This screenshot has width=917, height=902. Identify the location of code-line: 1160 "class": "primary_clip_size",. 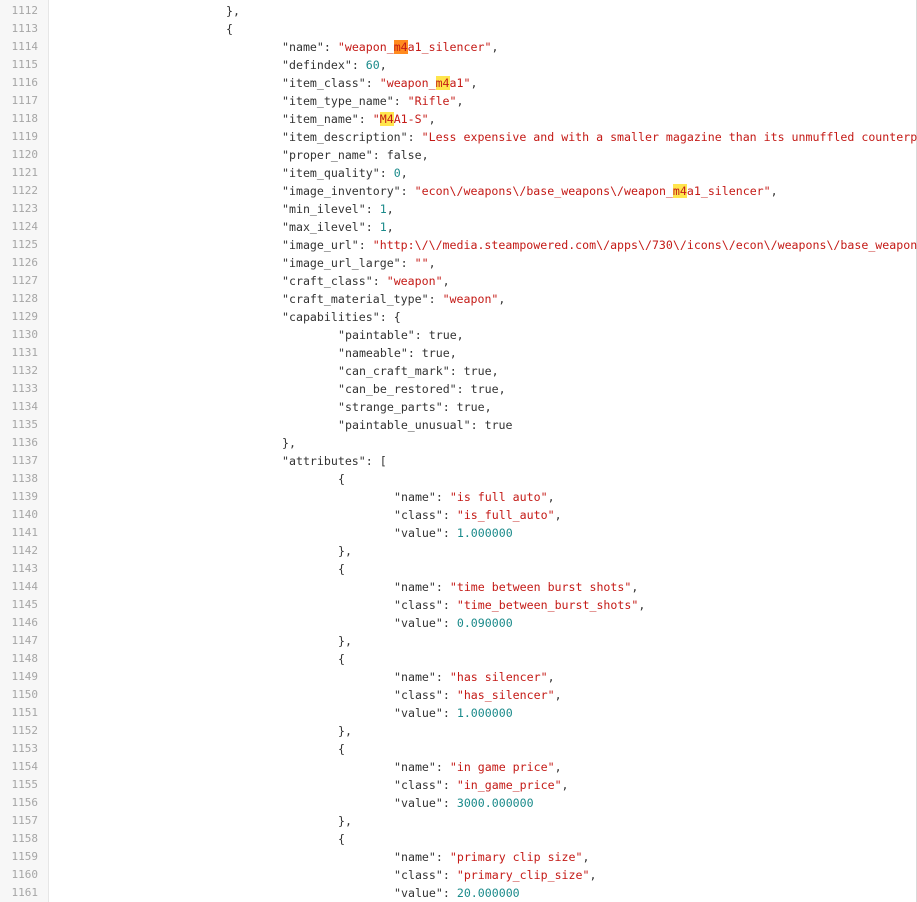
(458, 875).